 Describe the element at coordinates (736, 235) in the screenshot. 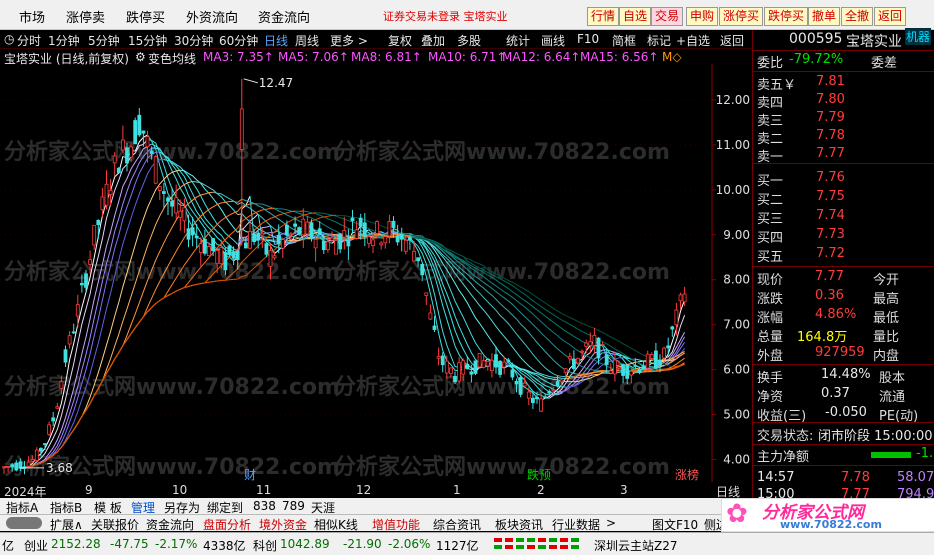

I see `y-tick-label: 9.00` at that location.